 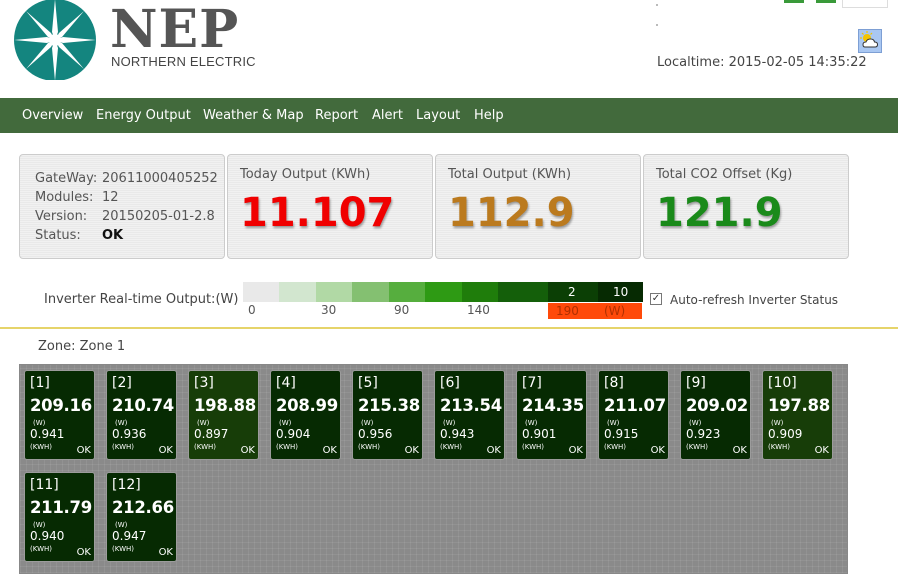 What do you see at coordinates (511, 213) in the screenshot?
I see `total-output-value: 112.9` at bounding box center [511, 213].